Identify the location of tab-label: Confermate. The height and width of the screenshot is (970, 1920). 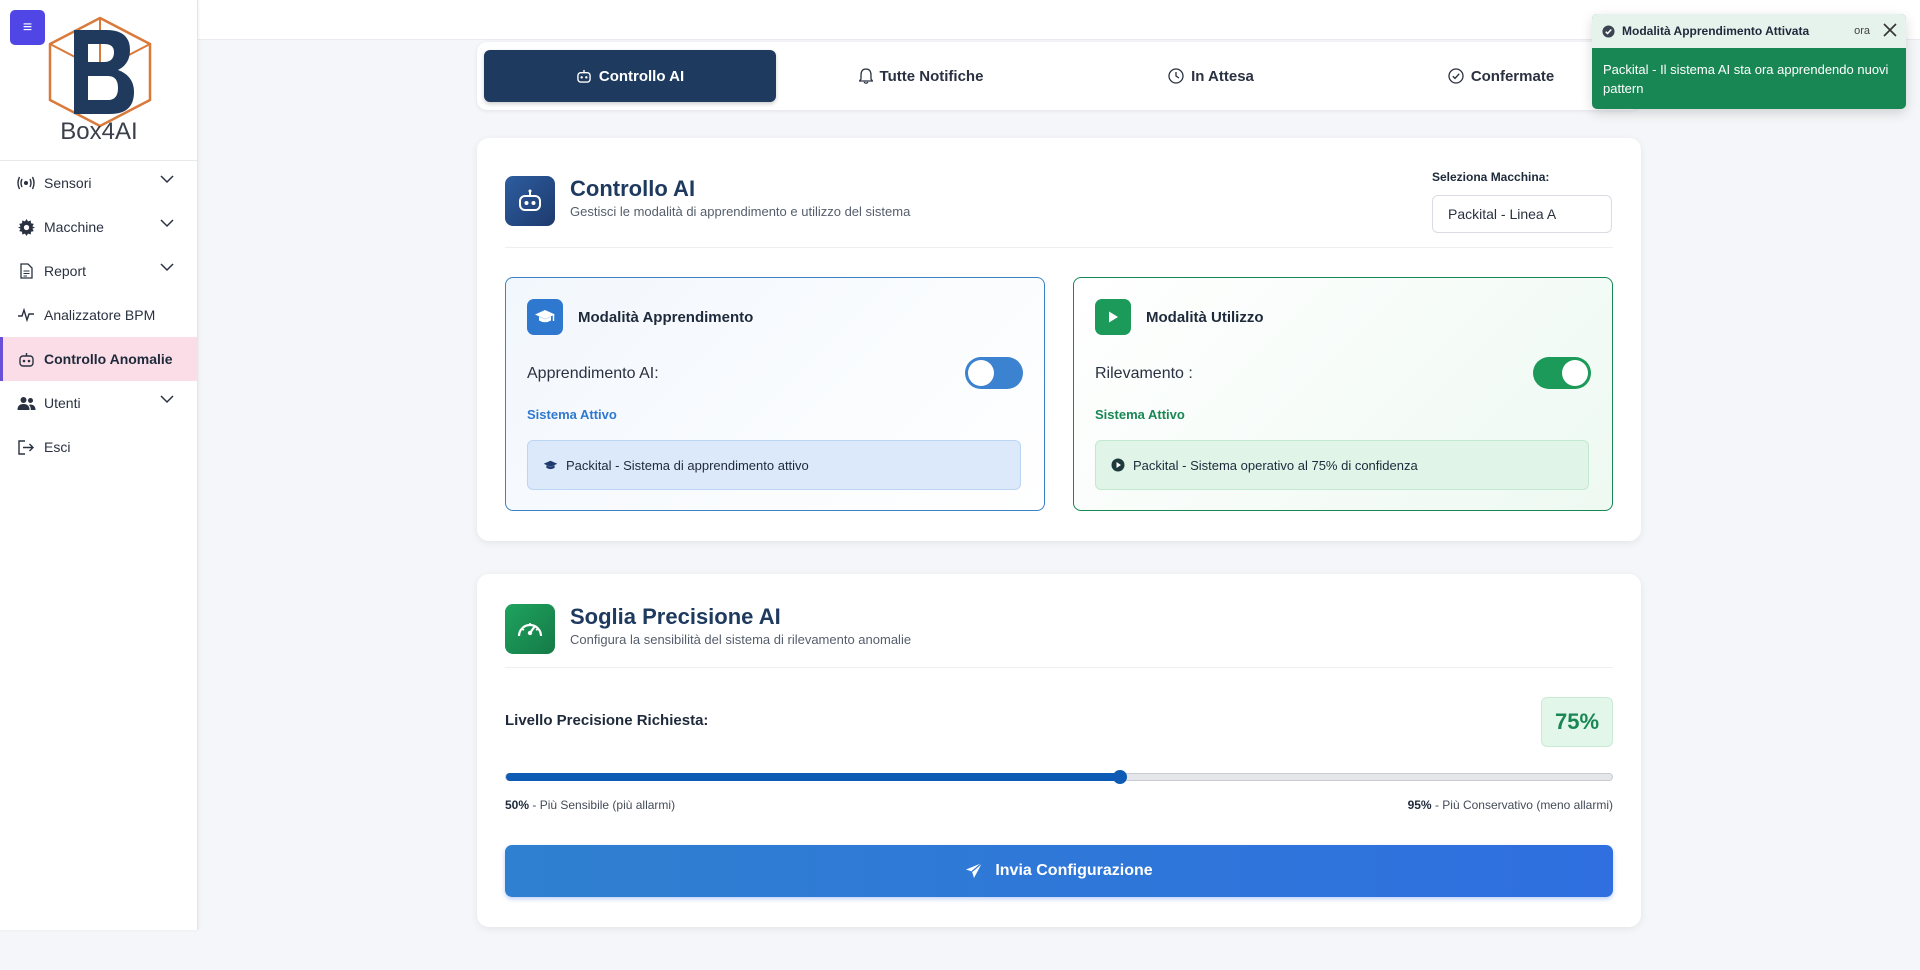
(1512, 76).